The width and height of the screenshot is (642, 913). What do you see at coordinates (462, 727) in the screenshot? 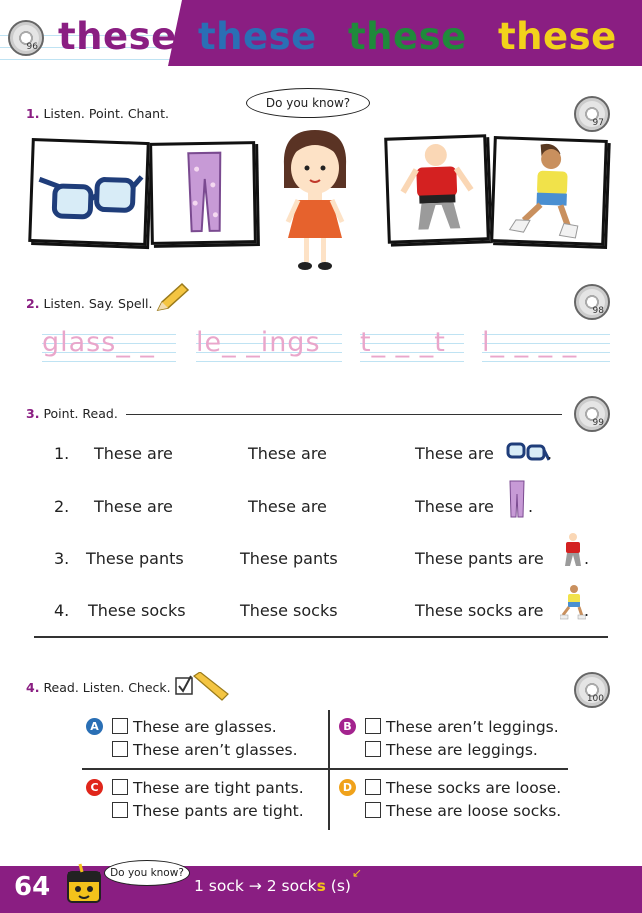
I see `check-option: These aren’t leggings.` at bounding box center [462, 727].